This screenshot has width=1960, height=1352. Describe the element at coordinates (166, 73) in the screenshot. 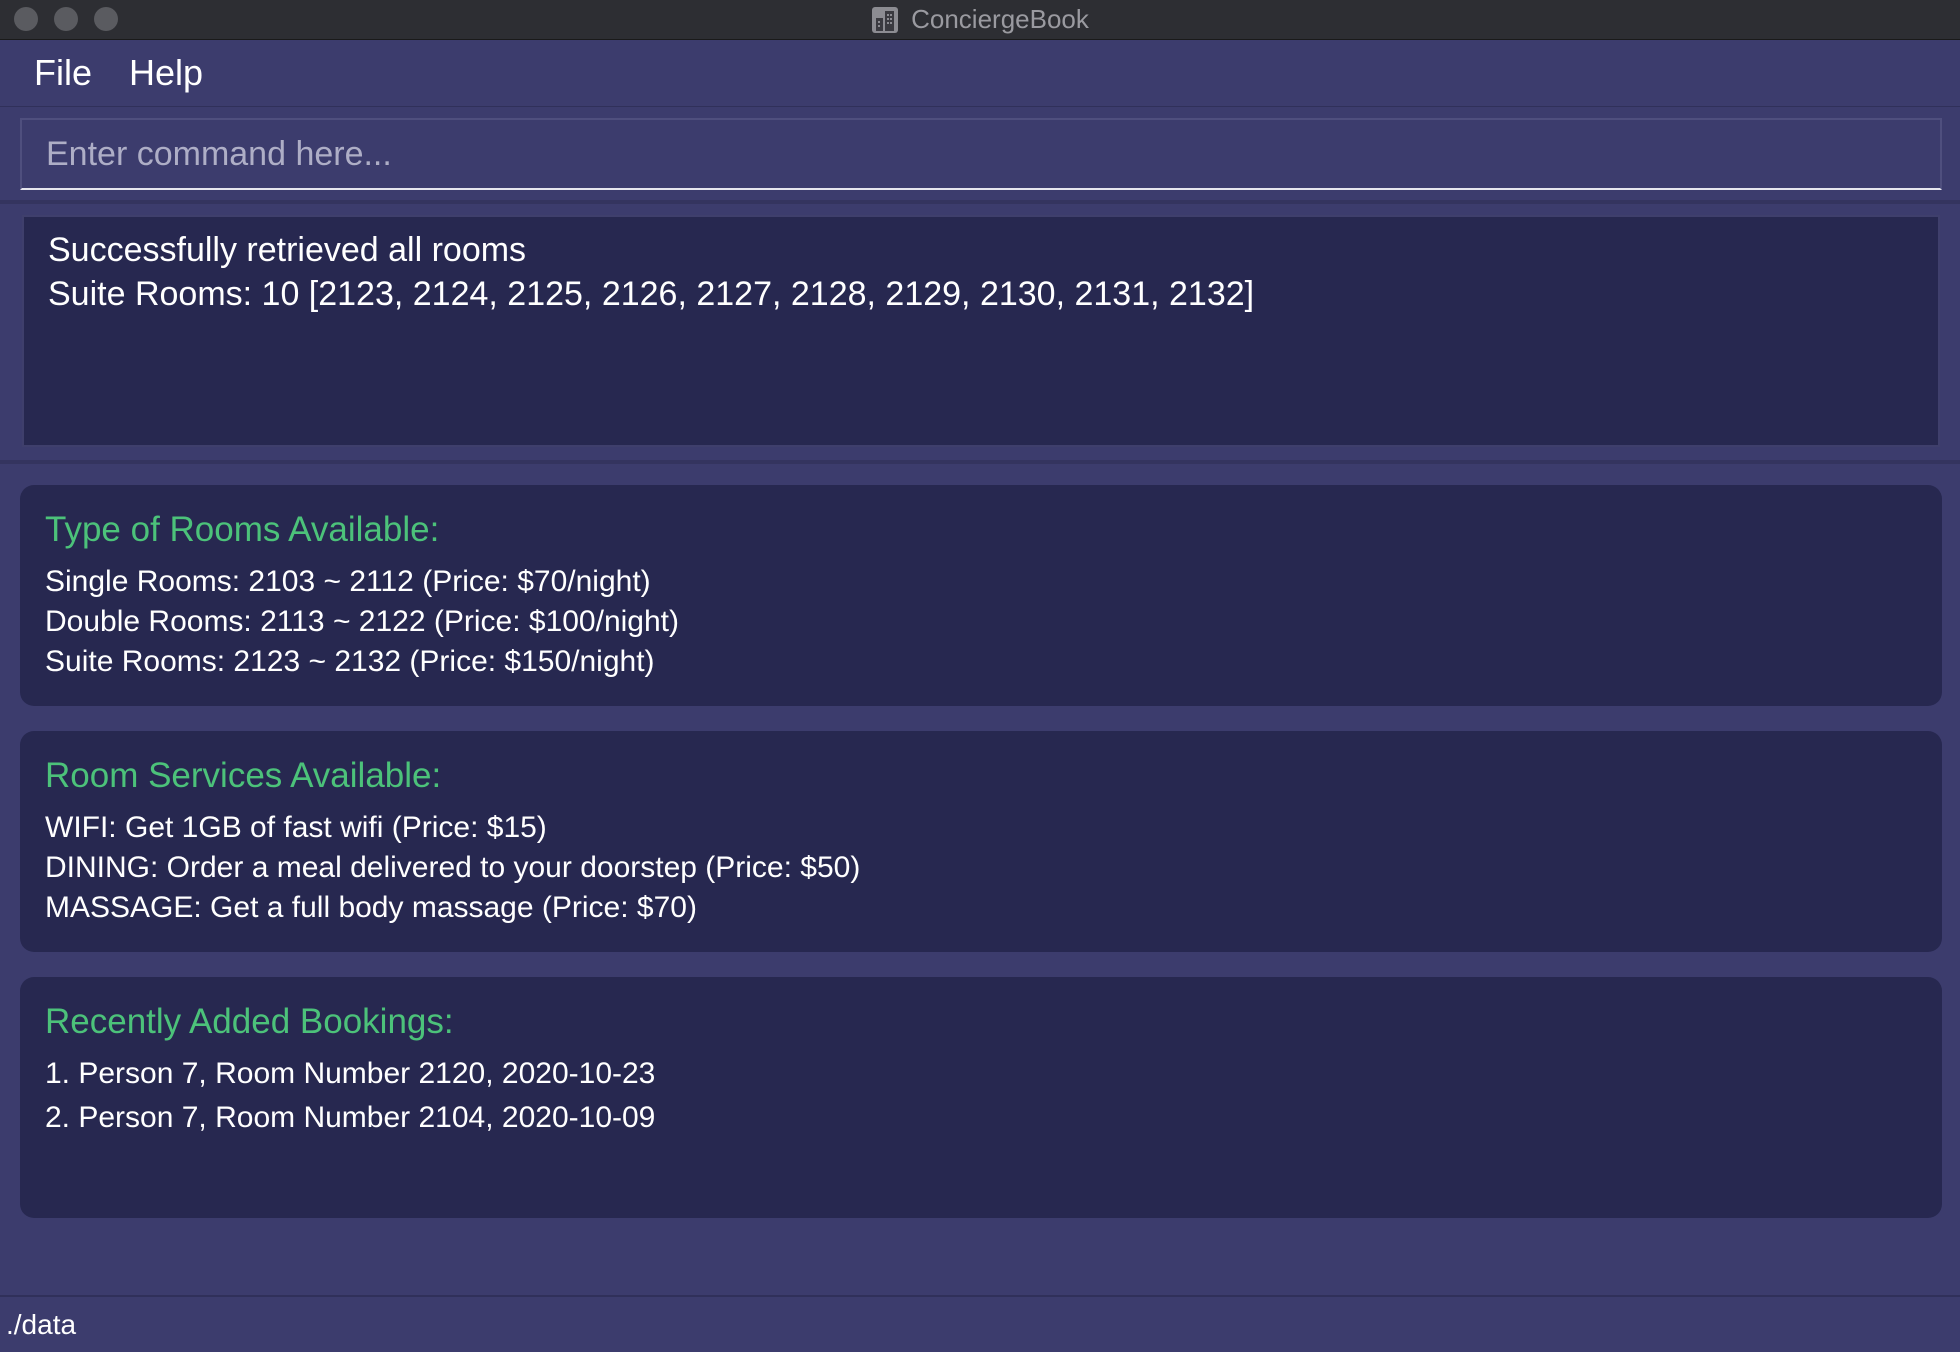

I see `menu-help: Help` at that location.